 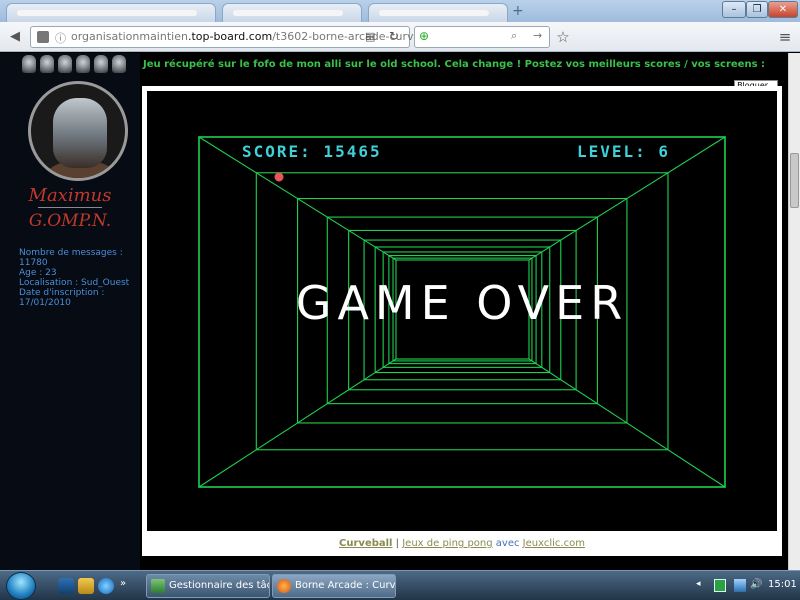 I want to click on category-link: Jeux de ping pong, so click(x=447, y=543).